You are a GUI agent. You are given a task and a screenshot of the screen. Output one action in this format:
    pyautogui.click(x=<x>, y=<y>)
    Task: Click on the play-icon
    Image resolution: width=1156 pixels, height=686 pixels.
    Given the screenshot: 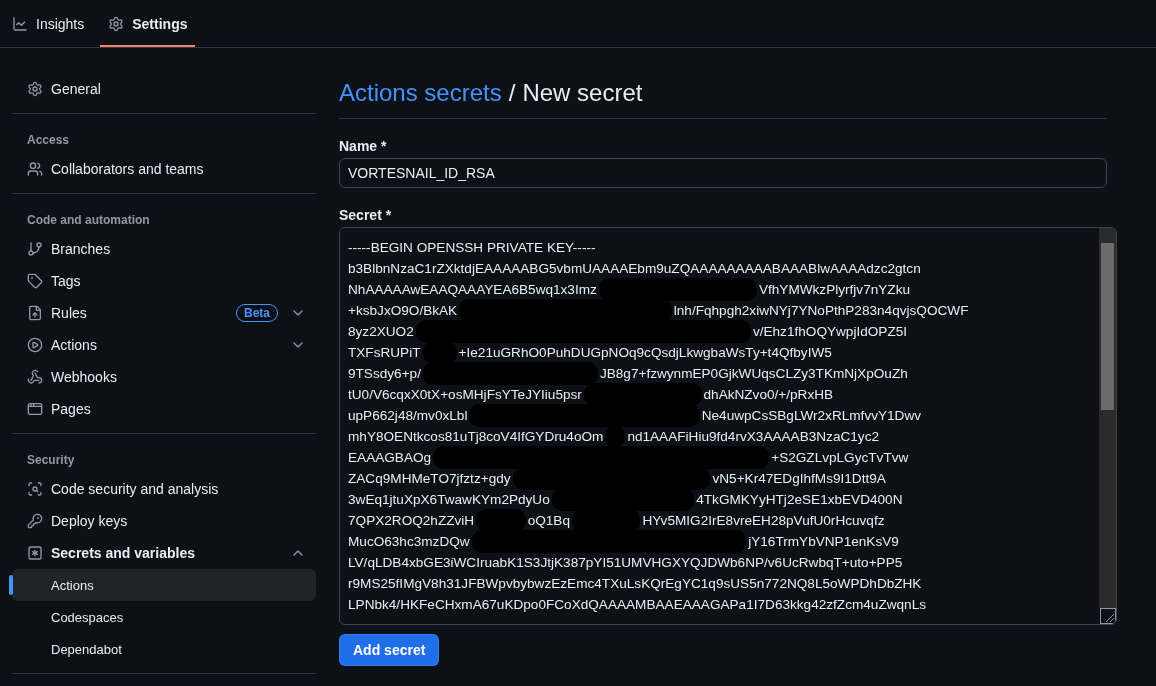 What is the action you would take?
    pyautogui.click(x=35, y=345)
    